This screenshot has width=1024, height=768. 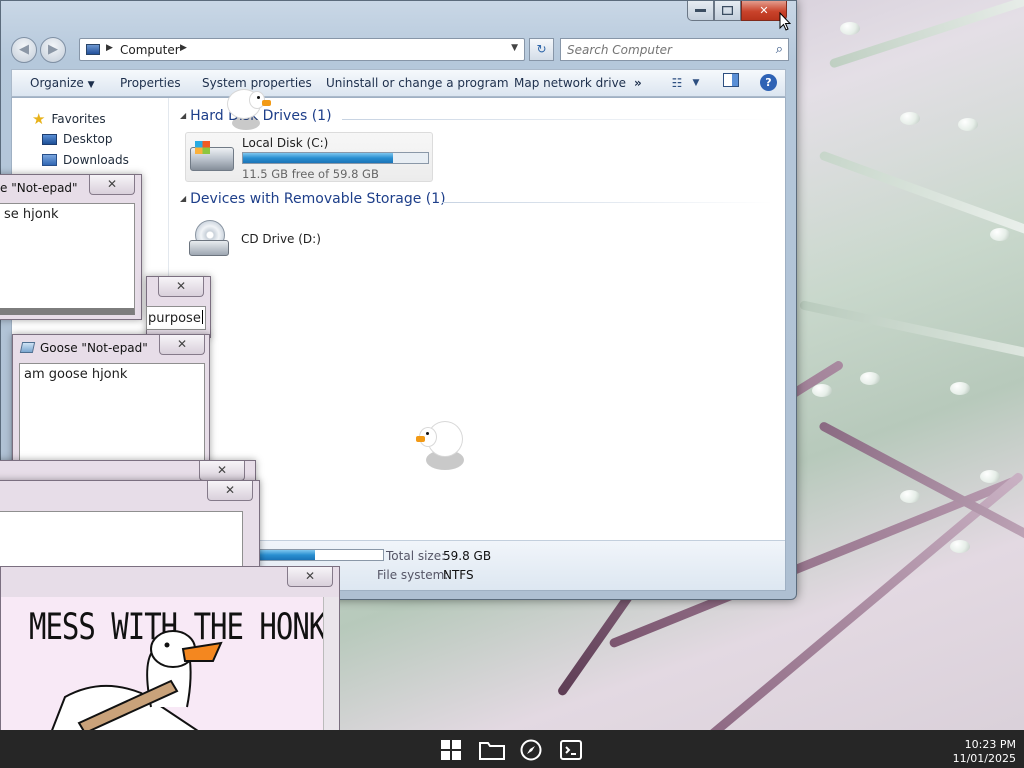 What do you see at coordinates (514, 48) in the screenshot?
I see `address-dropdown-icon: ▼` at bounding box center [514, 48].